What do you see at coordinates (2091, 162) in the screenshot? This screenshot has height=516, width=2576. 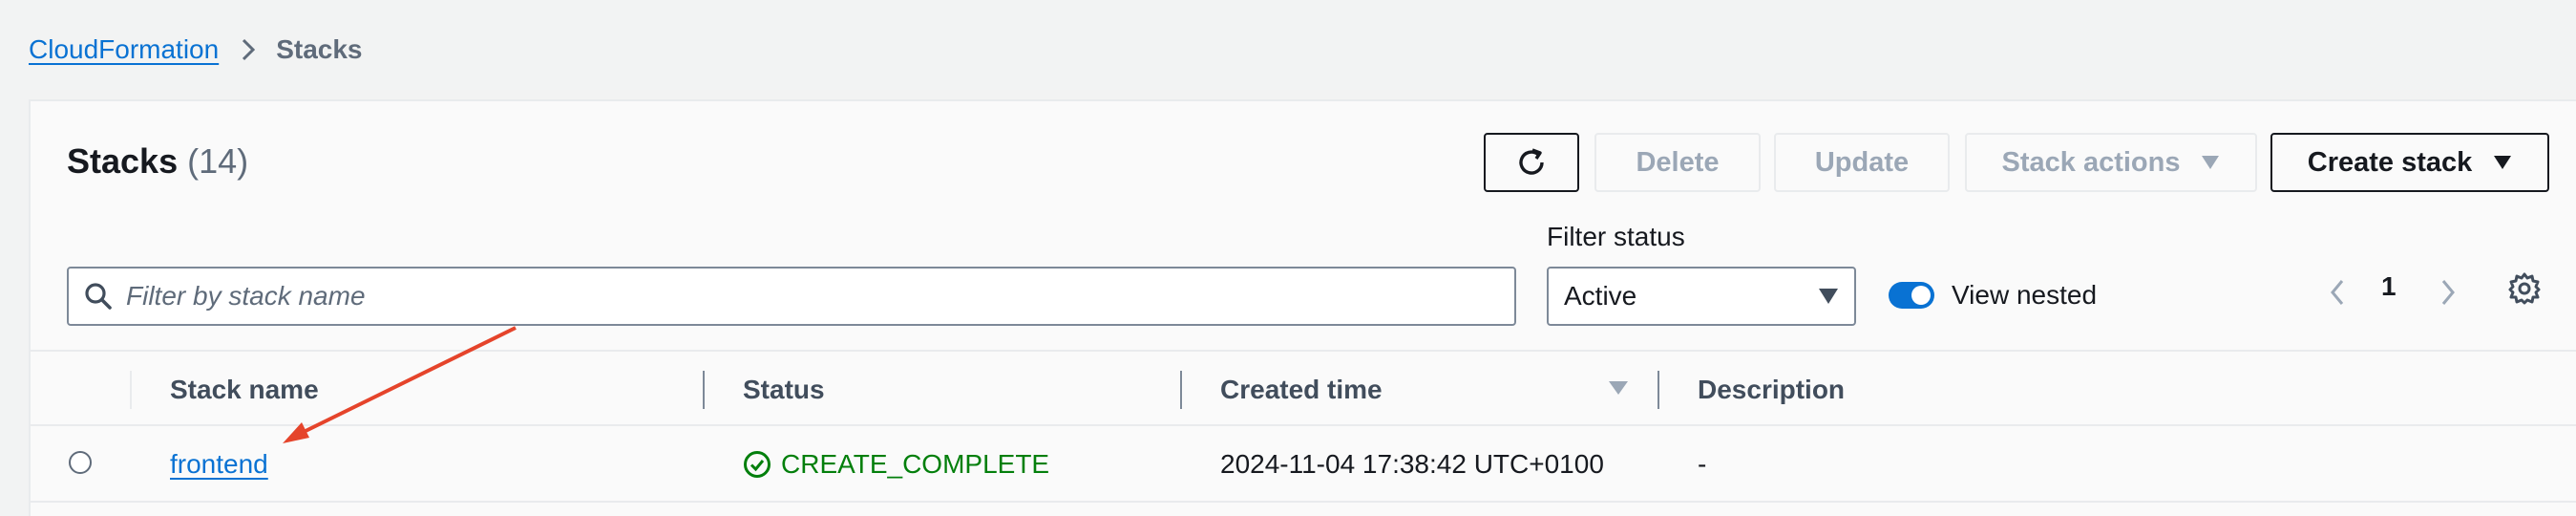 I see `stack-actions-label: Stack actions` at bounding box center [2091, 162].